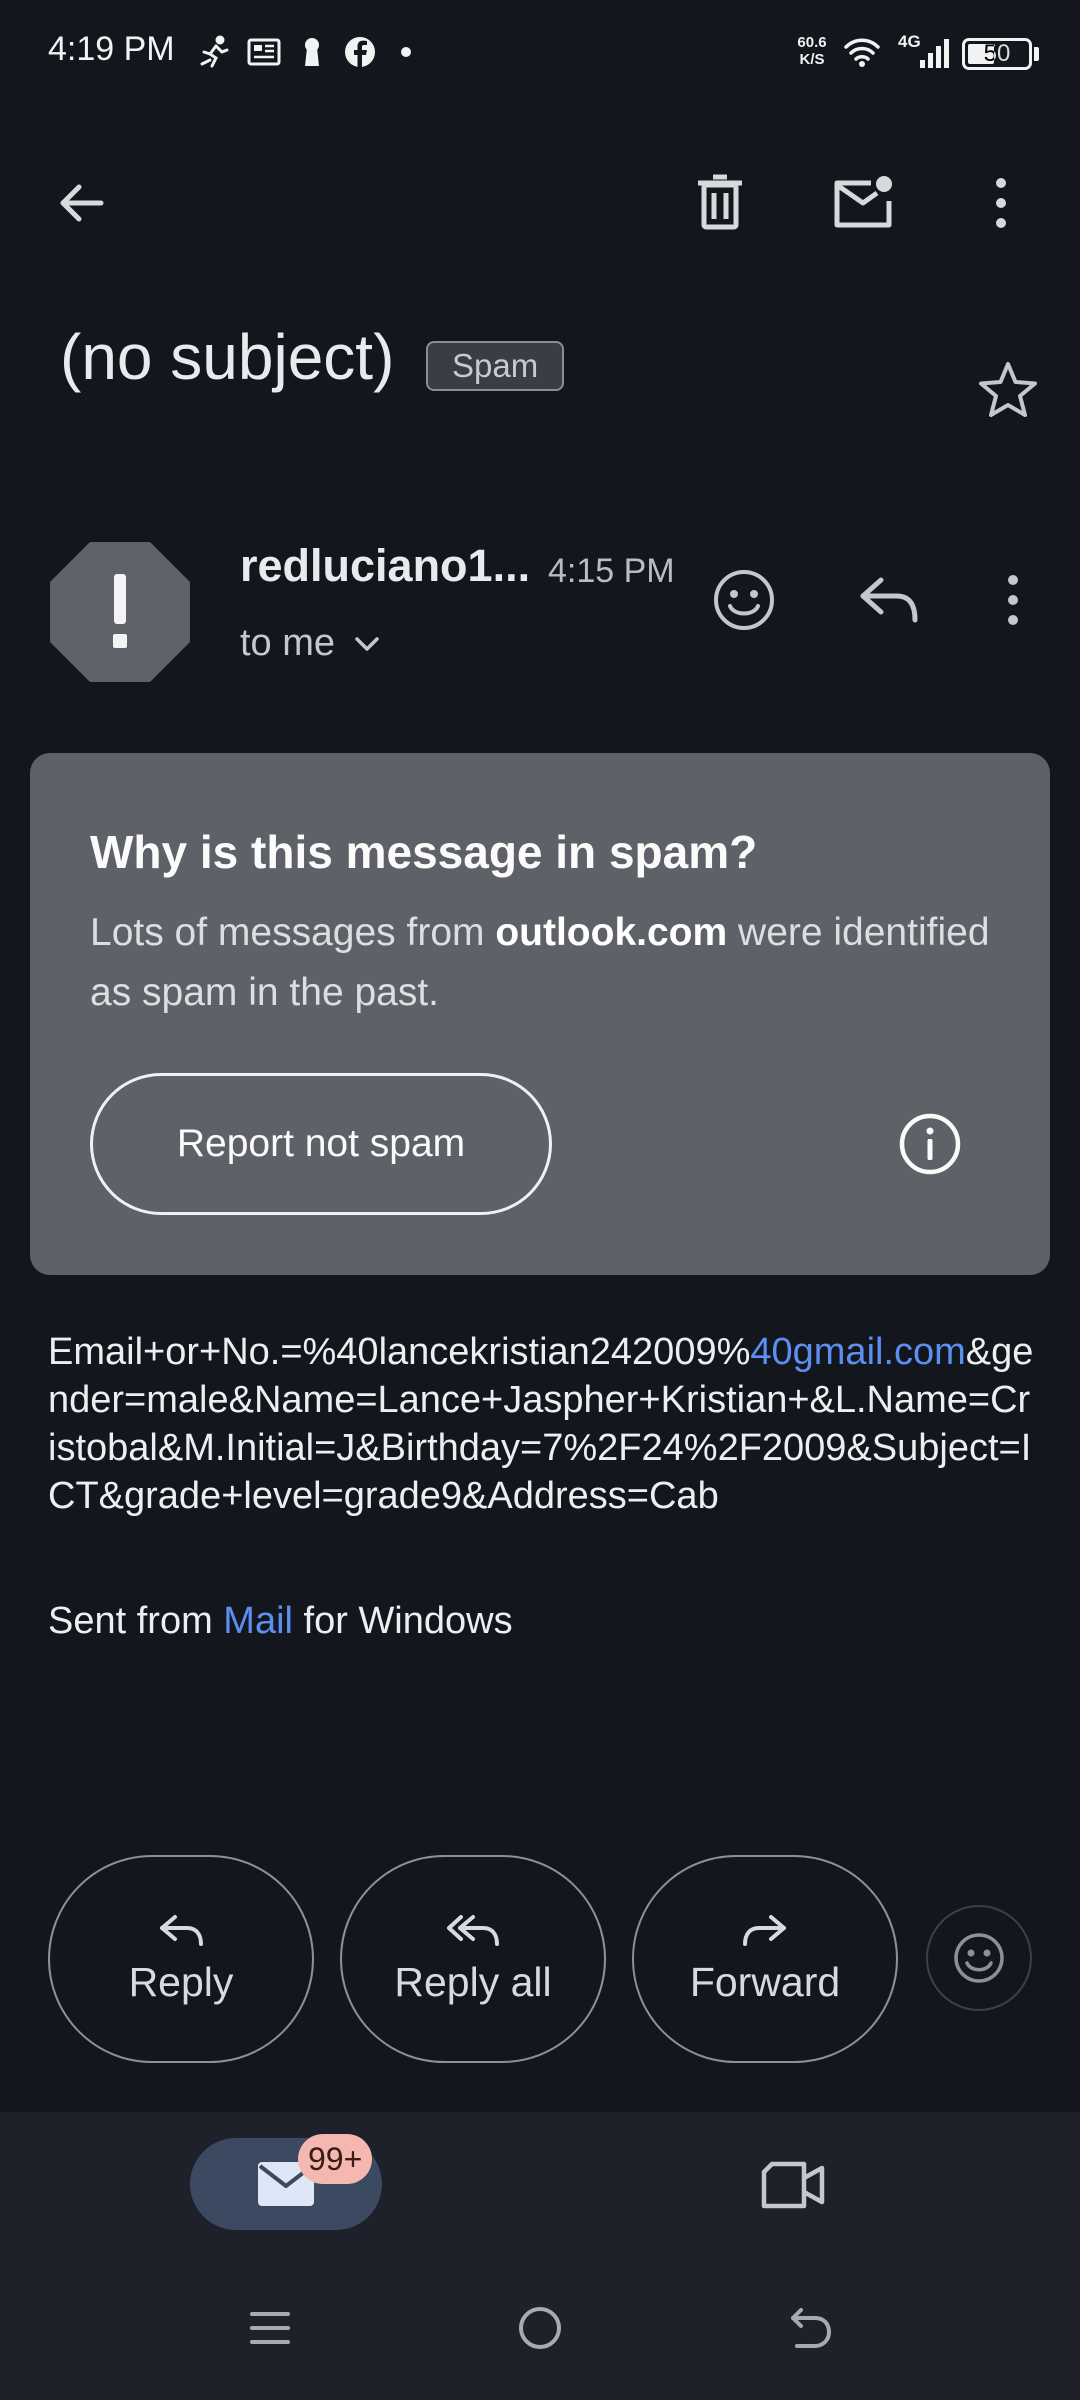 Image resolution: width=1080 pixels, height=2400 pixels. I want to click on recipient-details: to me, so click(310, 643).